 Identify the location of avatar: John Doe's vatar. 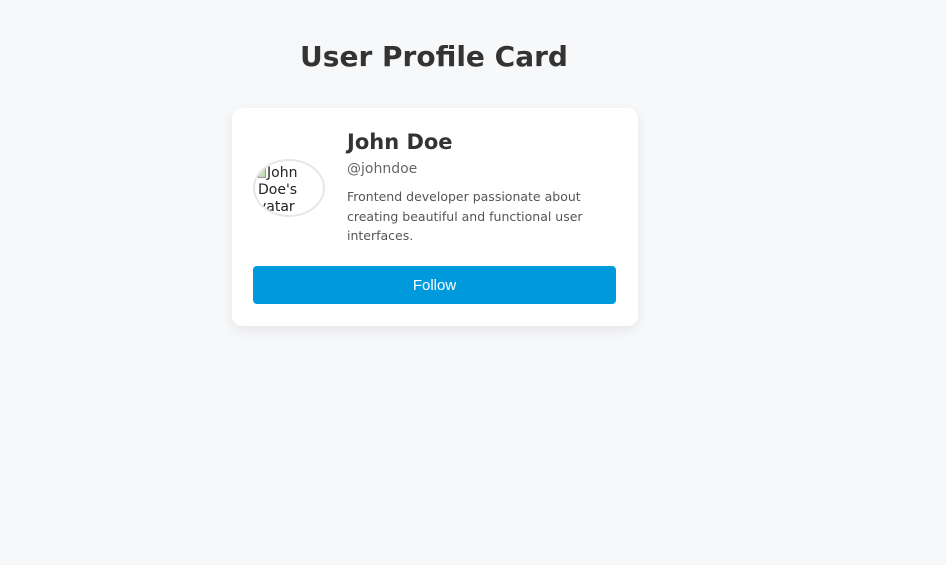
(289, 188).